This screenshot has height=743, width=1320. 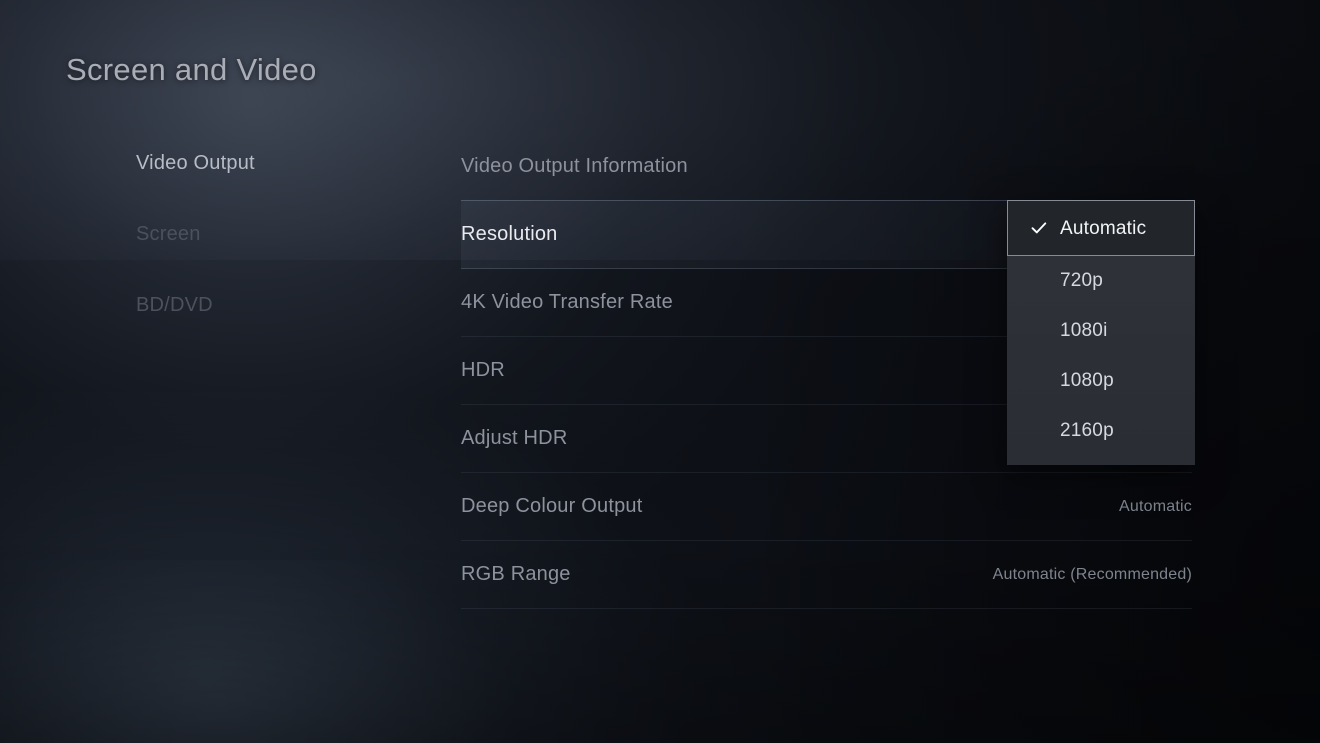 What do you see at coordinates (266, 252) in the screenshot?
I see `sidebar: Video Output Screen BD/DVD` at bounding box center [266, 252].